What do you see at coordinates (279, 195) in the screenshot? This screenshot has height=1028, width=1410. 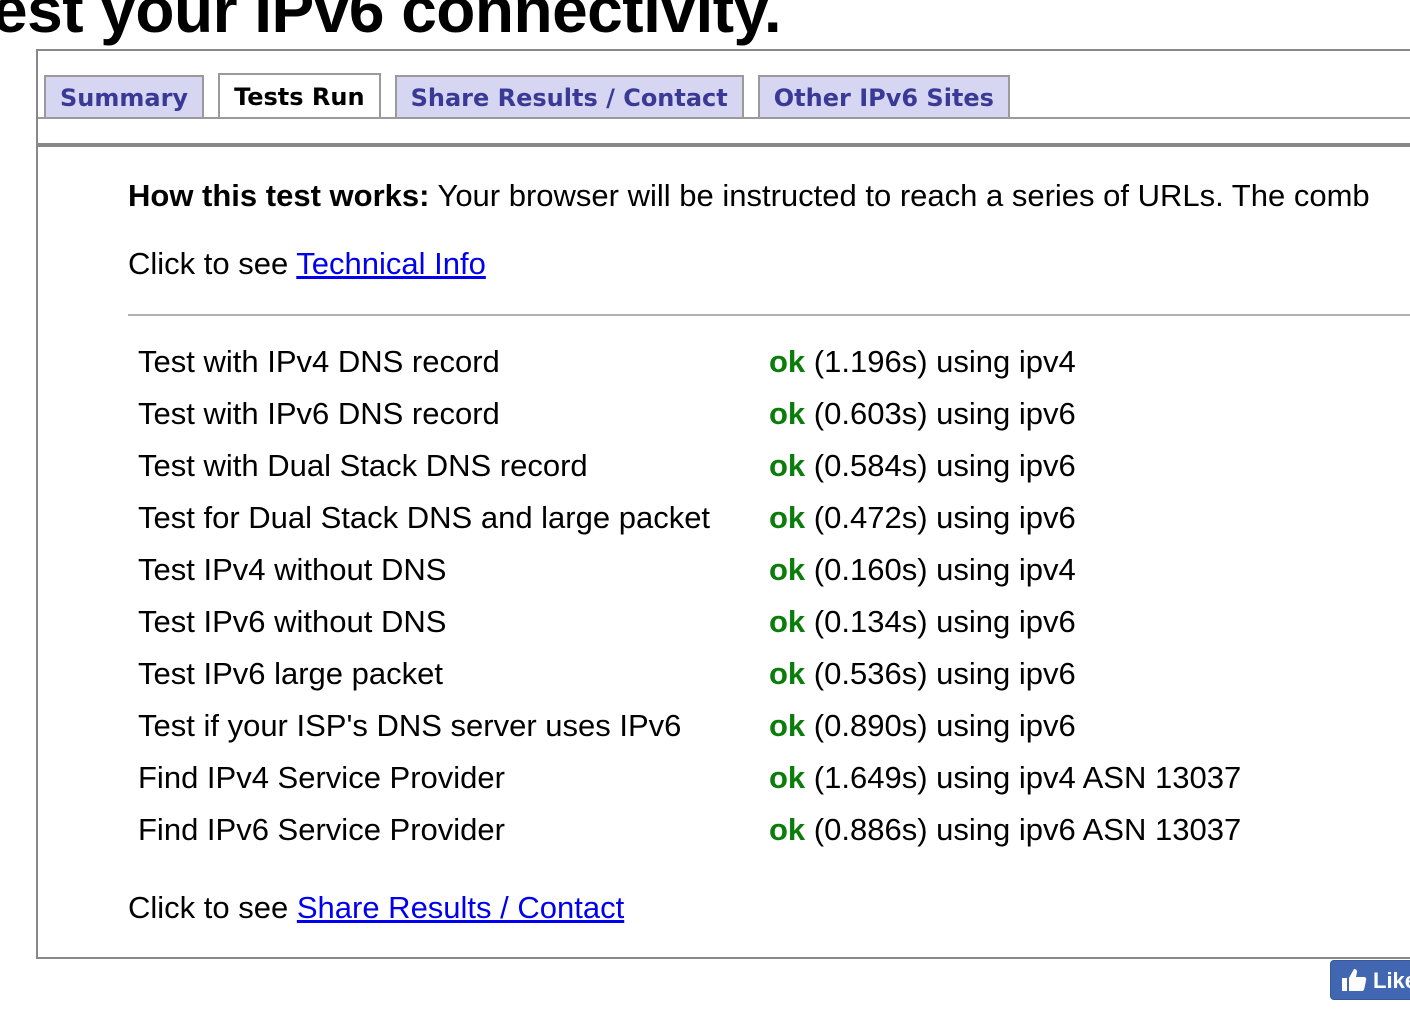 I see `how-test-works-heading: How this test works:` at bounding box center [279, 195].